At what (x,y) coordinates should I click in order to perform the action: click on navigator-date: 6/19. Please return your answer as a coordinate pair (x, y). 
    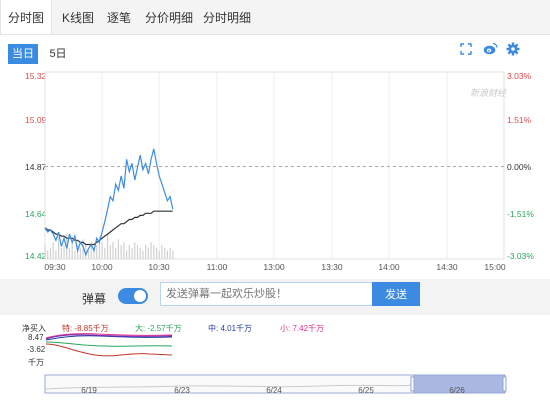
    Looking at the image, I should click on (89, 390).